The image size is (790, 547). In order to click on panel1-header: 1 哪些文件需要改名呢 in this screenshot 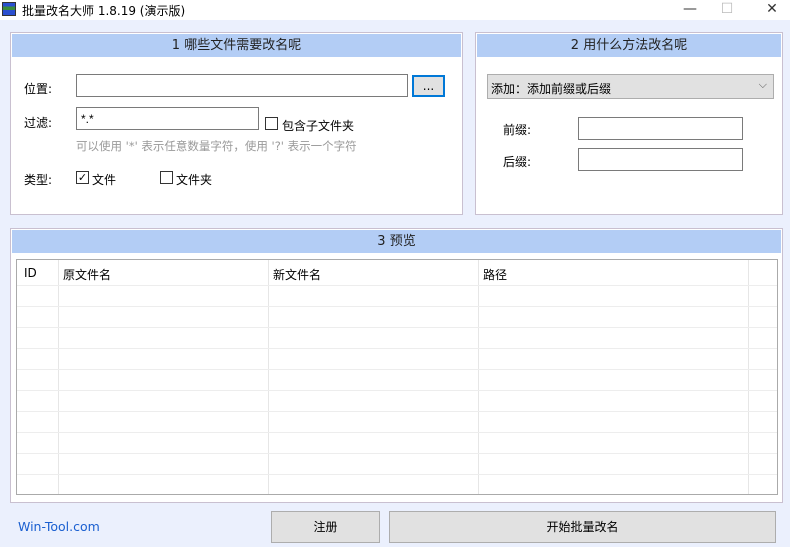, I will do `click(236, 45)`.